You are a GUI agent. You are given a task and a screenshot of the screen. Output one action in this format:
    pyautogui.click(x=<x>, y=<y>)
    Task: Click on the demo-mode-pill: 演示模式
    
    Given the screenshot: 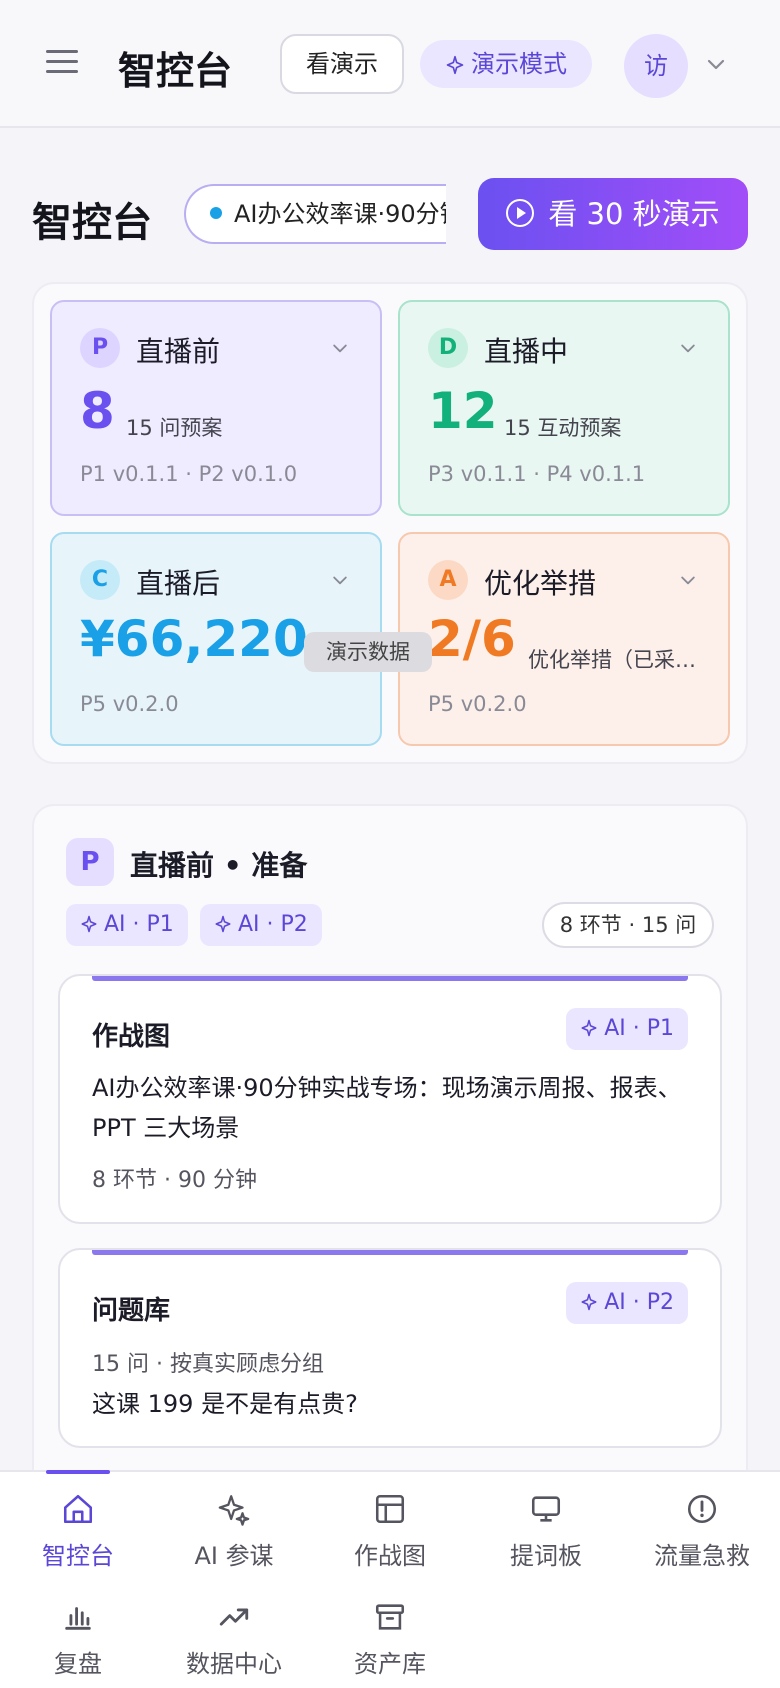 What is the action you would take?
    pyautogui.click(x=506, y=64)
    